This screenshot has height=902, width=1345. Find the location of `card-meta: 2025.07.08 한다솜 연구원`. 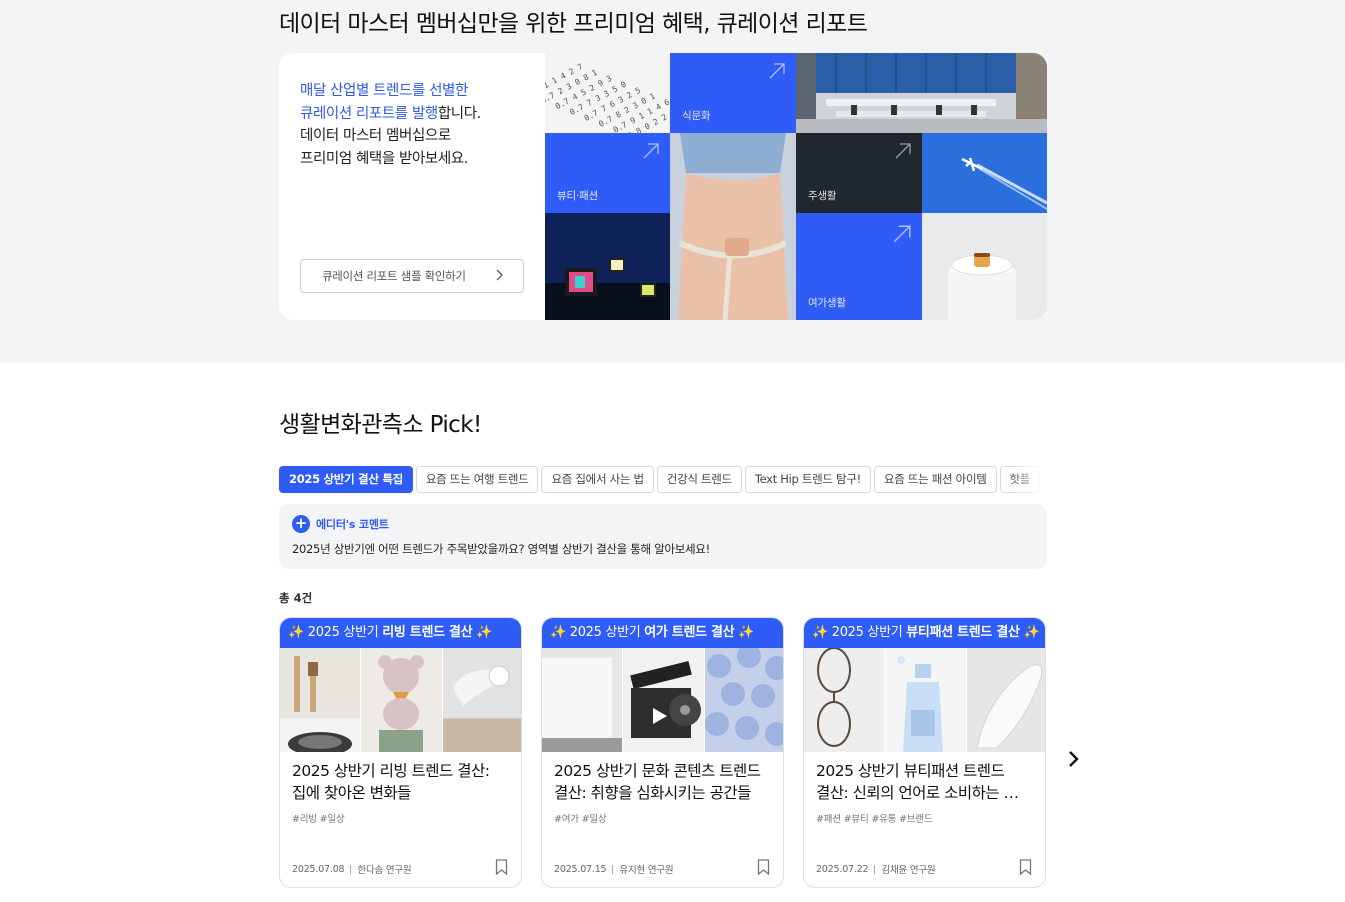

card-meta: 2025.07.08 한다솜 연구원 is located at coordinates (352, 869).